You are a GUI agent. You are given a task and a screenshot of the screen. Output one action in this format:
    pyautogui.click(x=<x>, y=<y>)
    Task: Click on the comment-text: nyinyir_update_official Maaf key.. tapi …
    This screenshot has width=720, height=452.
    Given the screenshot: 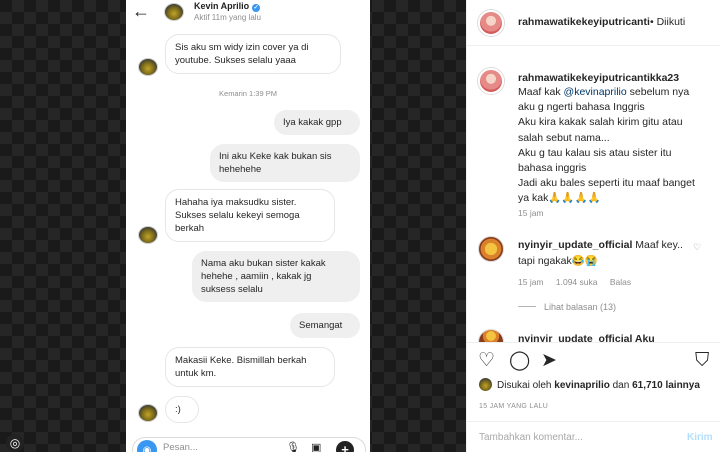 What is the action you would take?
    pyautogui.click(x=608, y=253)
    